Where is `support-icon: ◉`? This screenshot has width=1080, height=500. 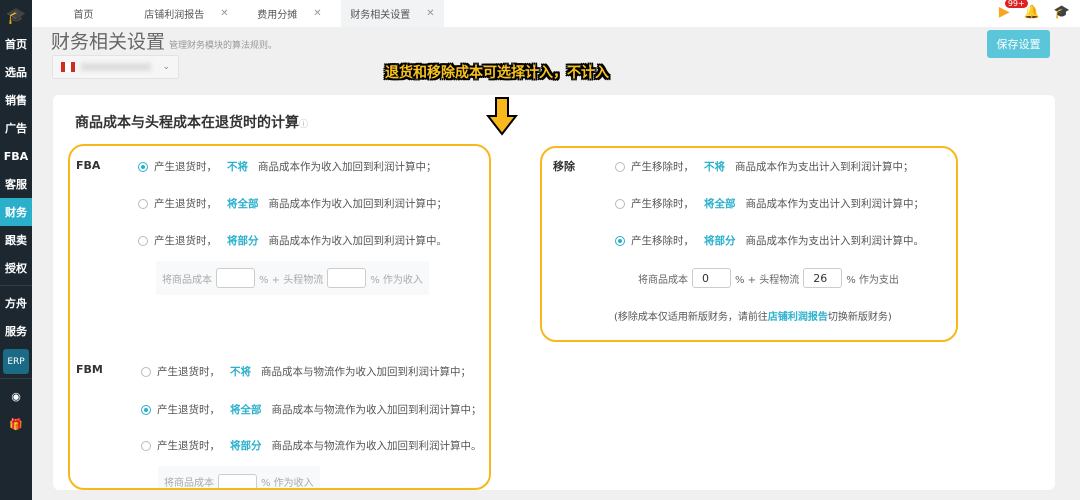 support-icon: ◉ is located at coordinates (16, 396).